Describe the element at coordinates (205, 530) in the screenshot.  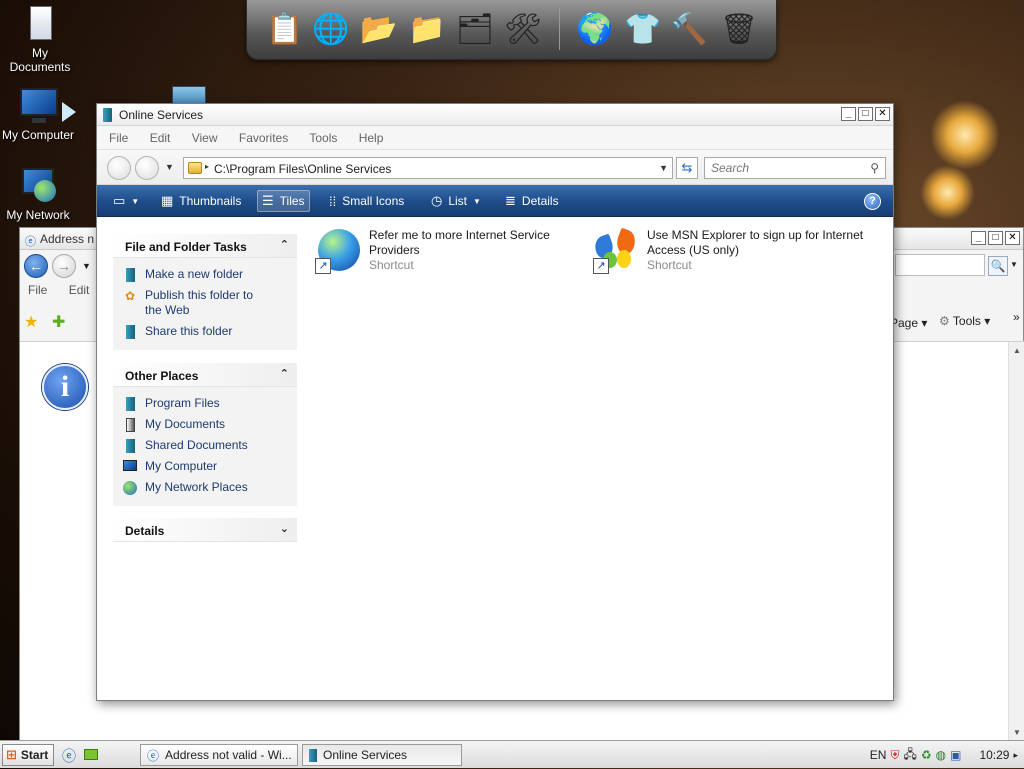
I see `details-header: Details ⌄` at that location.